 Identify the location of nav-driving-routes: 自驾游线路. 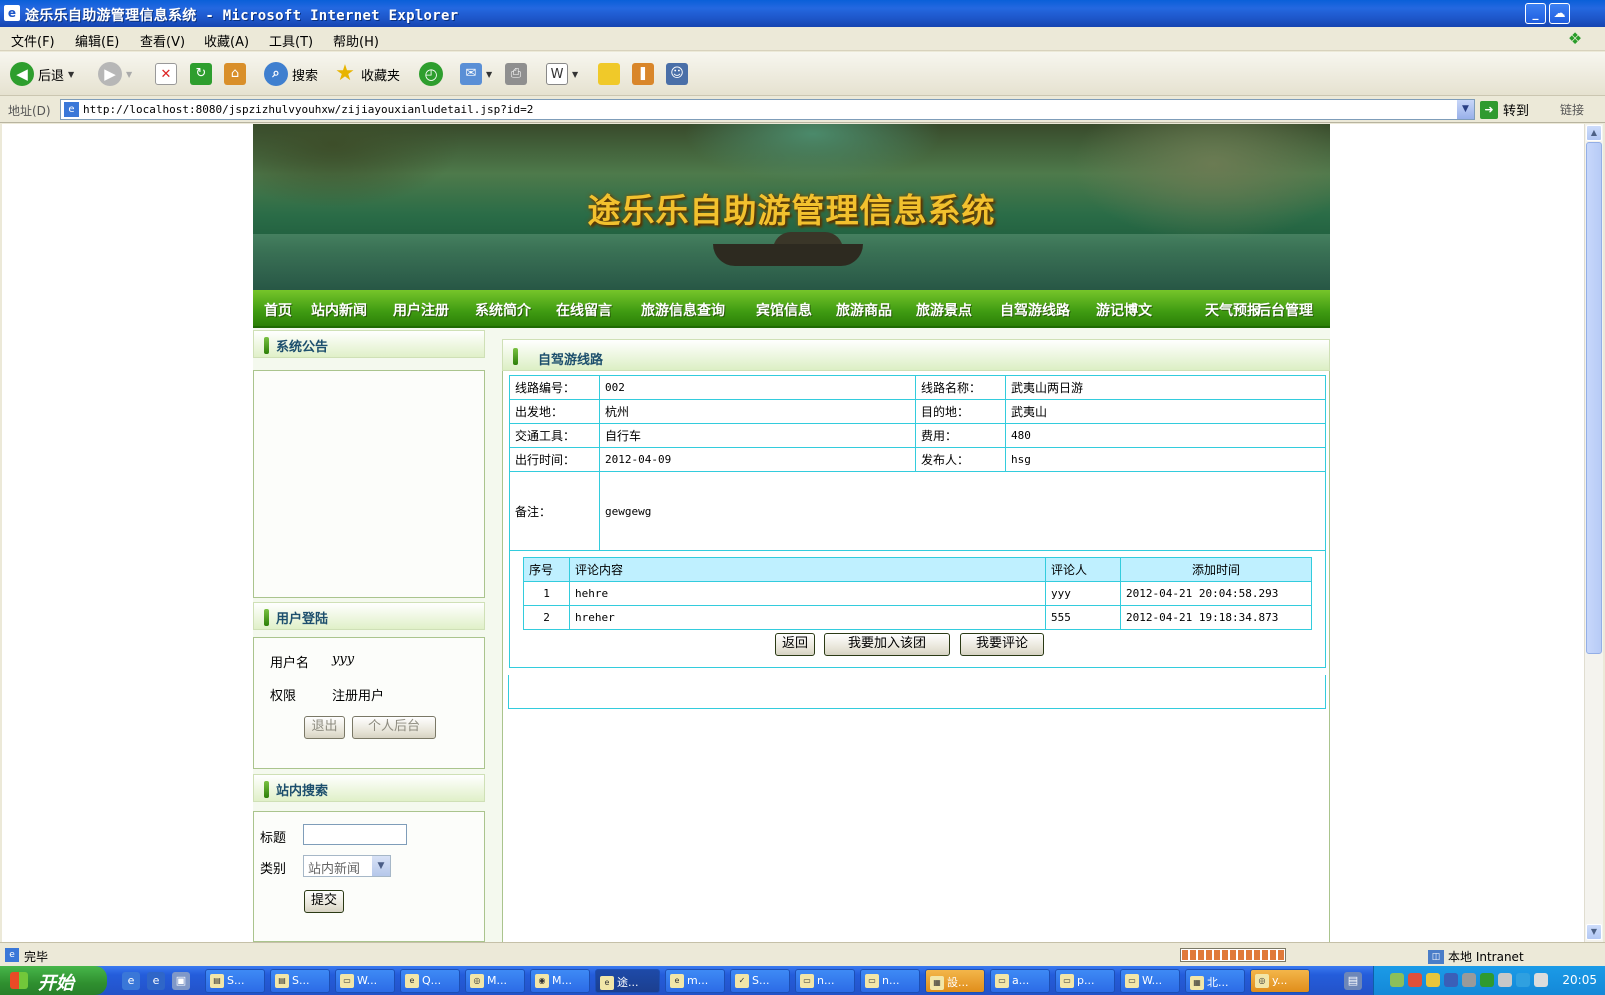
(1035, 310).